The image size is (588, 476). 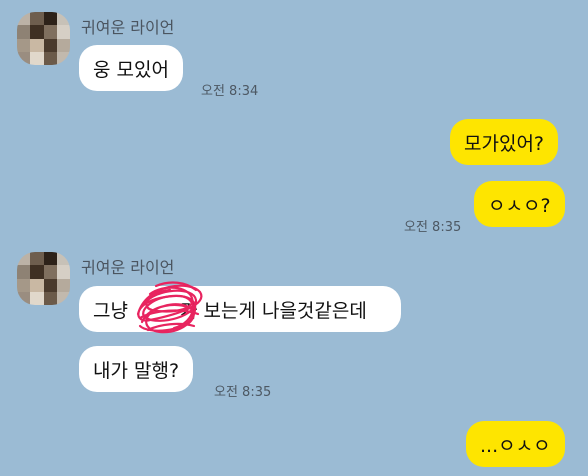 I want to click on message-text-after-redaction: 가 보는게 나을것같은데, so click(x=273, y=310).